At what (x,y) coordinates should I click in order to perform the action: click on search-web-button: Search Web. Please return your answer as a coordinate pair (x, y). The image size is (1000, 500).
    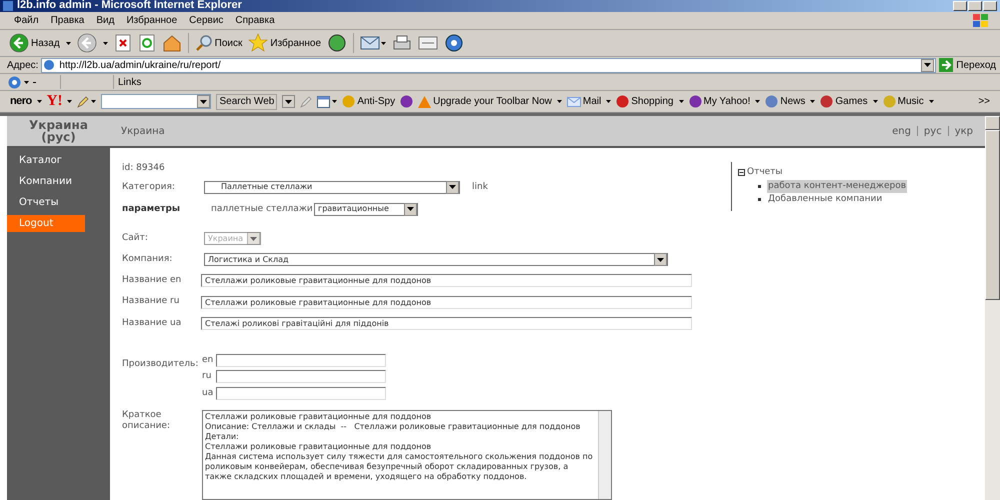
    Looking at the image, I should click on (247, 102).